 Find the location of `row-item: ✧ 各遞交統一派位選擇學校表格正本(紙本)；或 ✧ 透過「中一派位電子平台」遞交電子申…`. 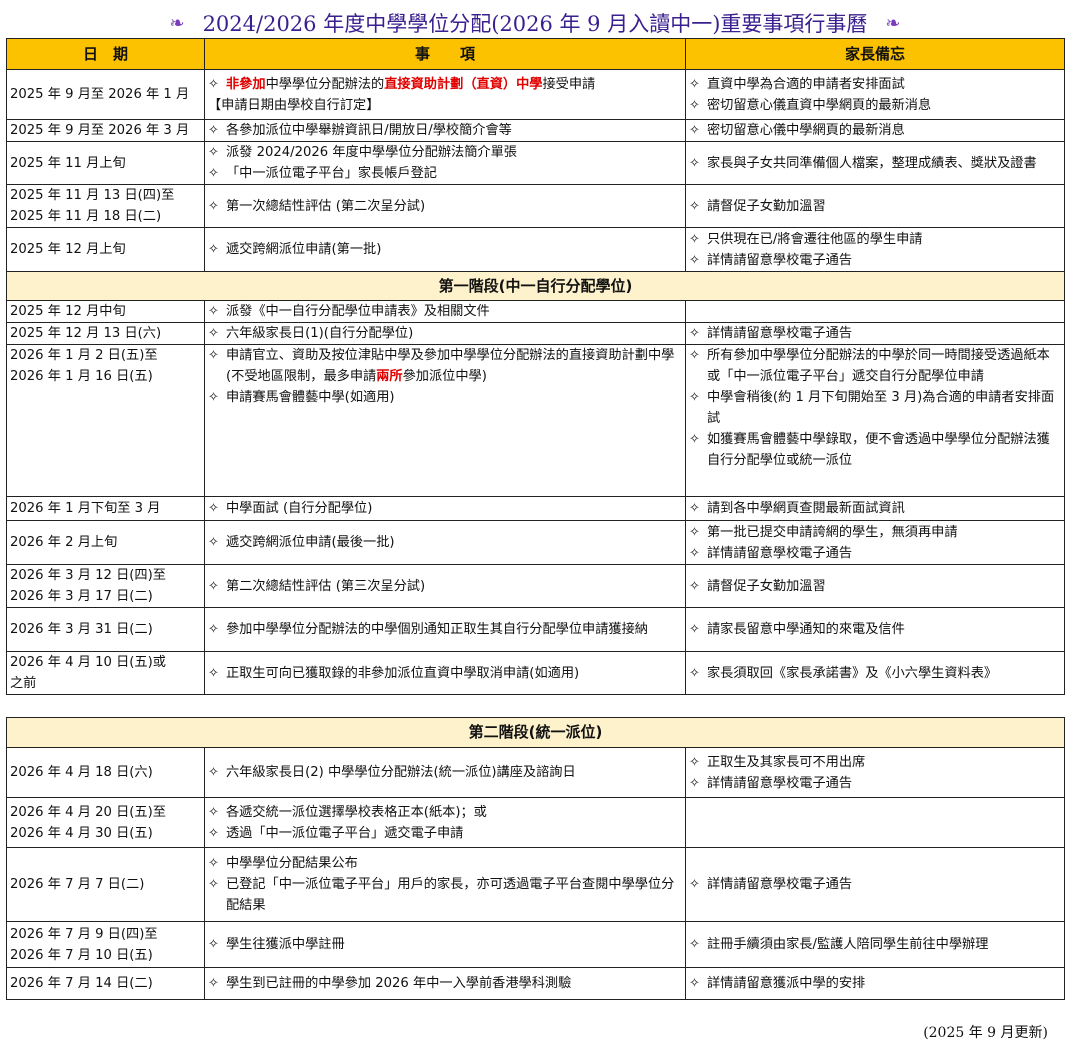

row-item: ✧ 各遞交統一派位選擇學校表格正本(紙本)；或 ✧ 透過「中一派位電子平台」遞交電子申… is located at coordinates (445, 822).